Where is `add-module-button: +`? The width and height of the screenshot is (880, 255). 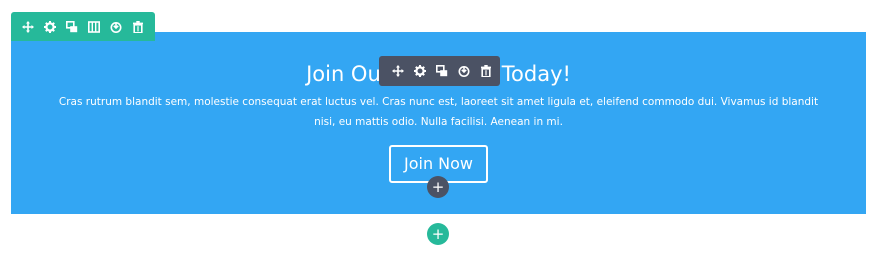 add-module-button: + is located at coordinates (438, 187).